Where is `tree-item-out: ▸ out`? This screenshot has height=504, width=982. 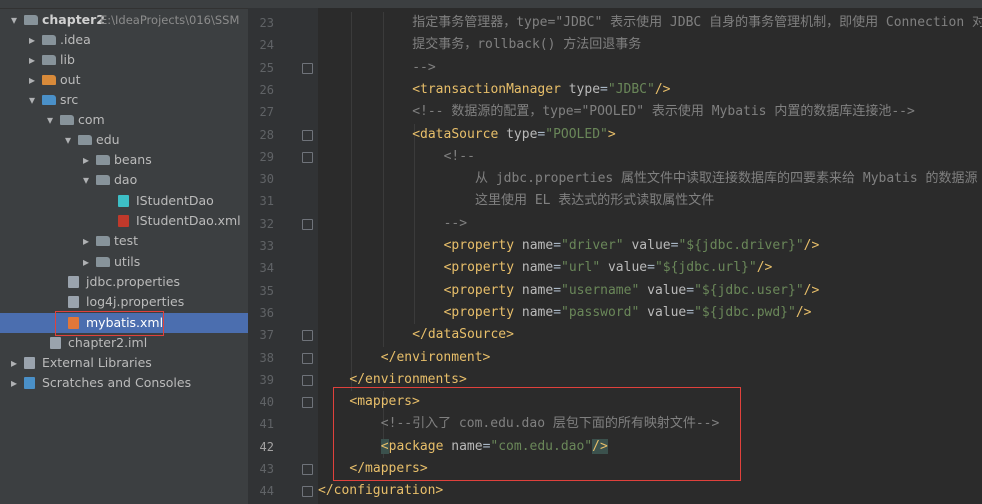
tree-item-out: ▸ out is located at coordinates (124, 80).